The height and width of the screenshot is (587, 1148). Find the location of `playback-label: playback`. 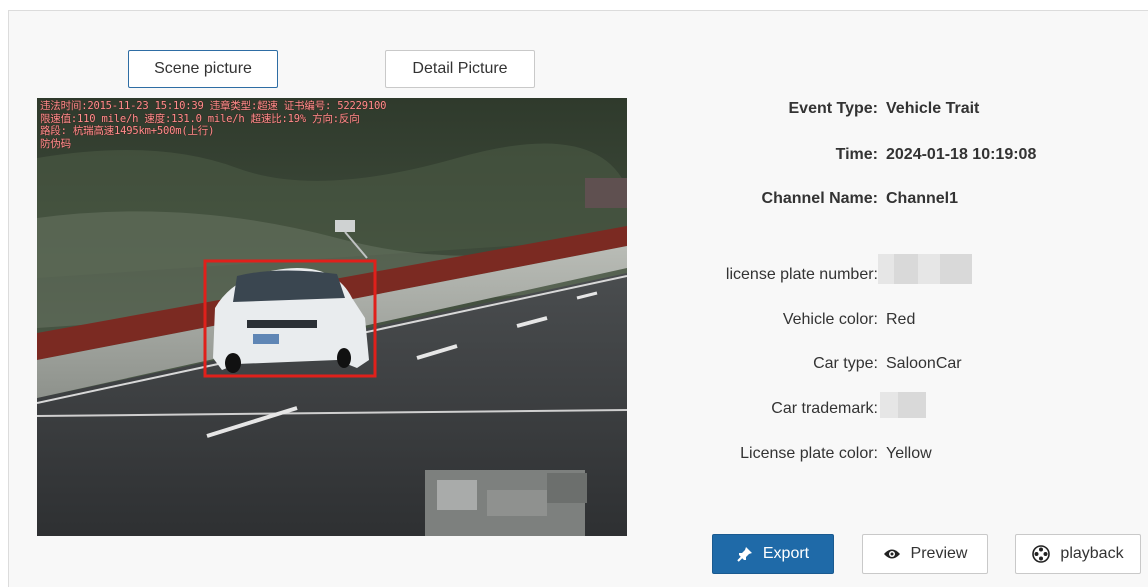

playback-label: playback is located at coordinates (1092, 553).